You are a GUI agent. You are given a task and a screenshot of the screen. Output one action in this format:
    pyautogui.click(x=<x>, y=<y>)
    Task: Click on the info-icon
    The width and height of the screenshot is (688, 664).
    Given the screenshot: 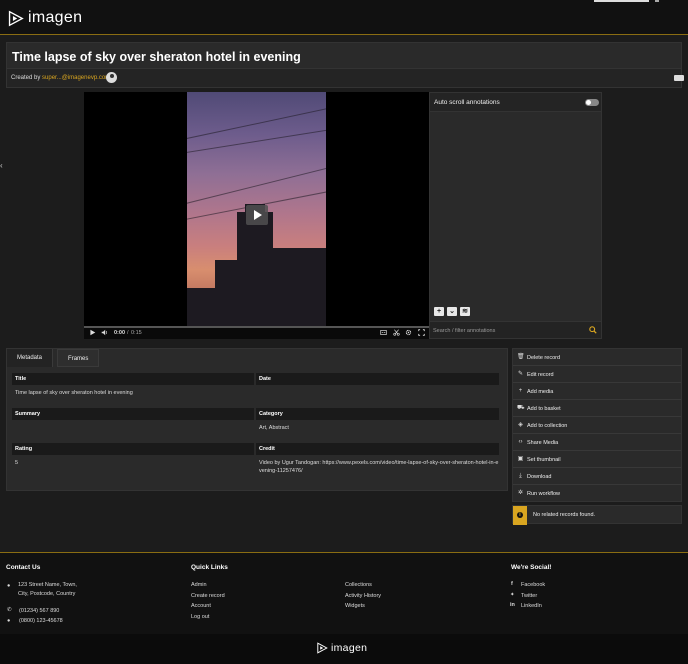 What is the action you would take?
    pyautogui.click(x=520, y=515)
    